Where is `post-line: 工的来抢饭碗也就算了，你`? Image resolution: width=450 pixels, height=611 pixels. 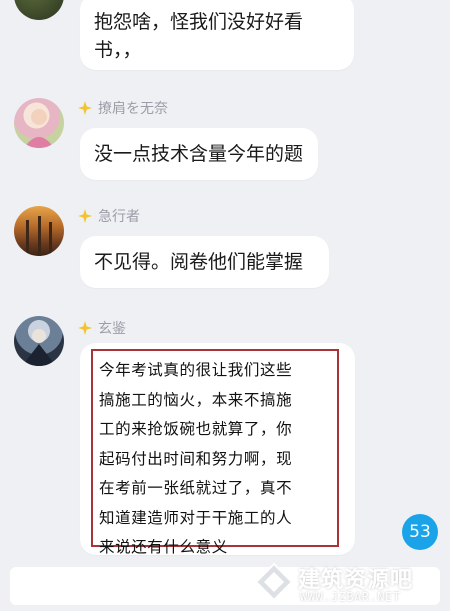
post-line: 工的来抢饭碗也就算了，你 is located at coordinates (196, 429).